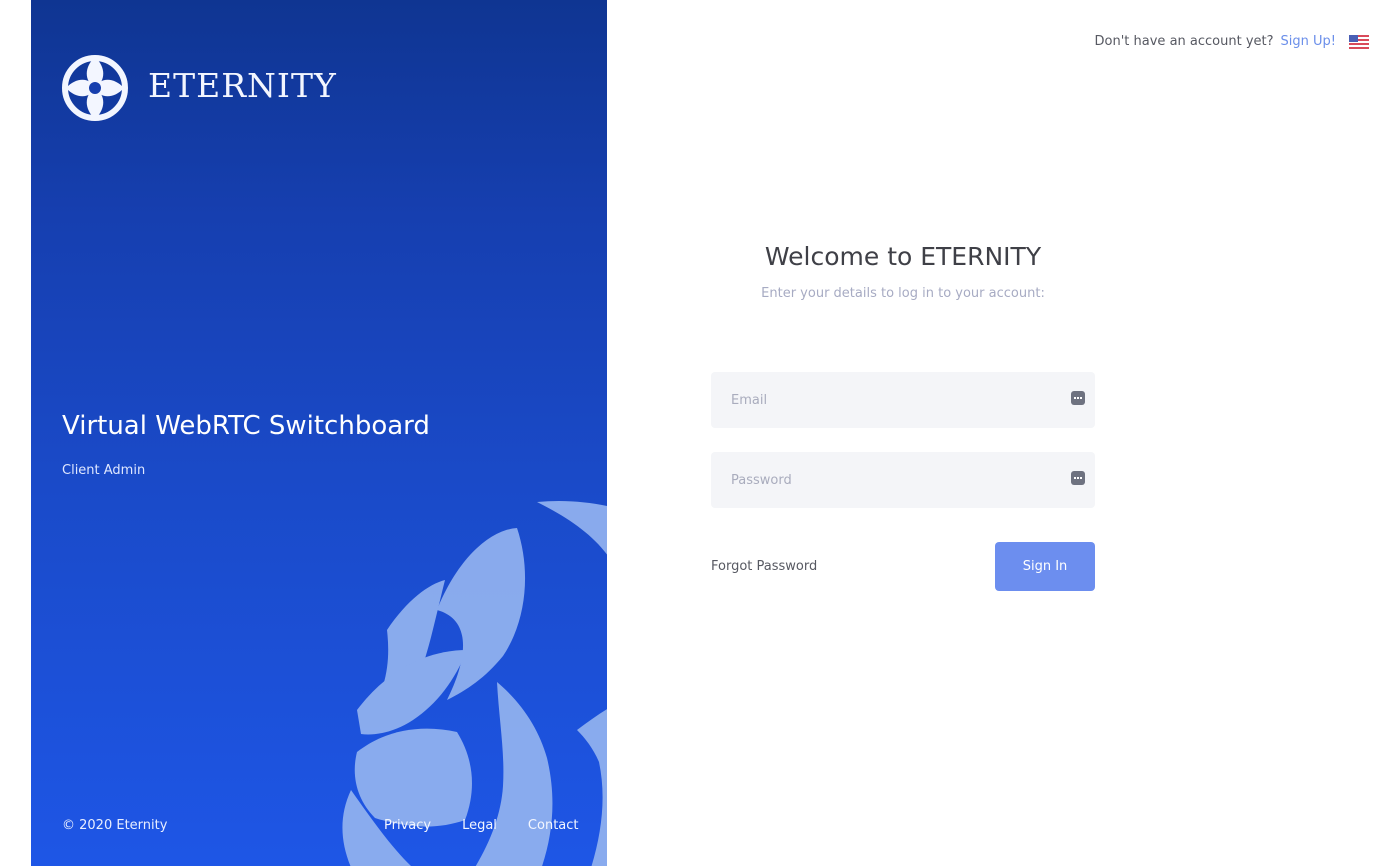  What do you see at coordinates (15, 433) in the screenshot?
I see `left-gutter` at bounding box center [15, 433].